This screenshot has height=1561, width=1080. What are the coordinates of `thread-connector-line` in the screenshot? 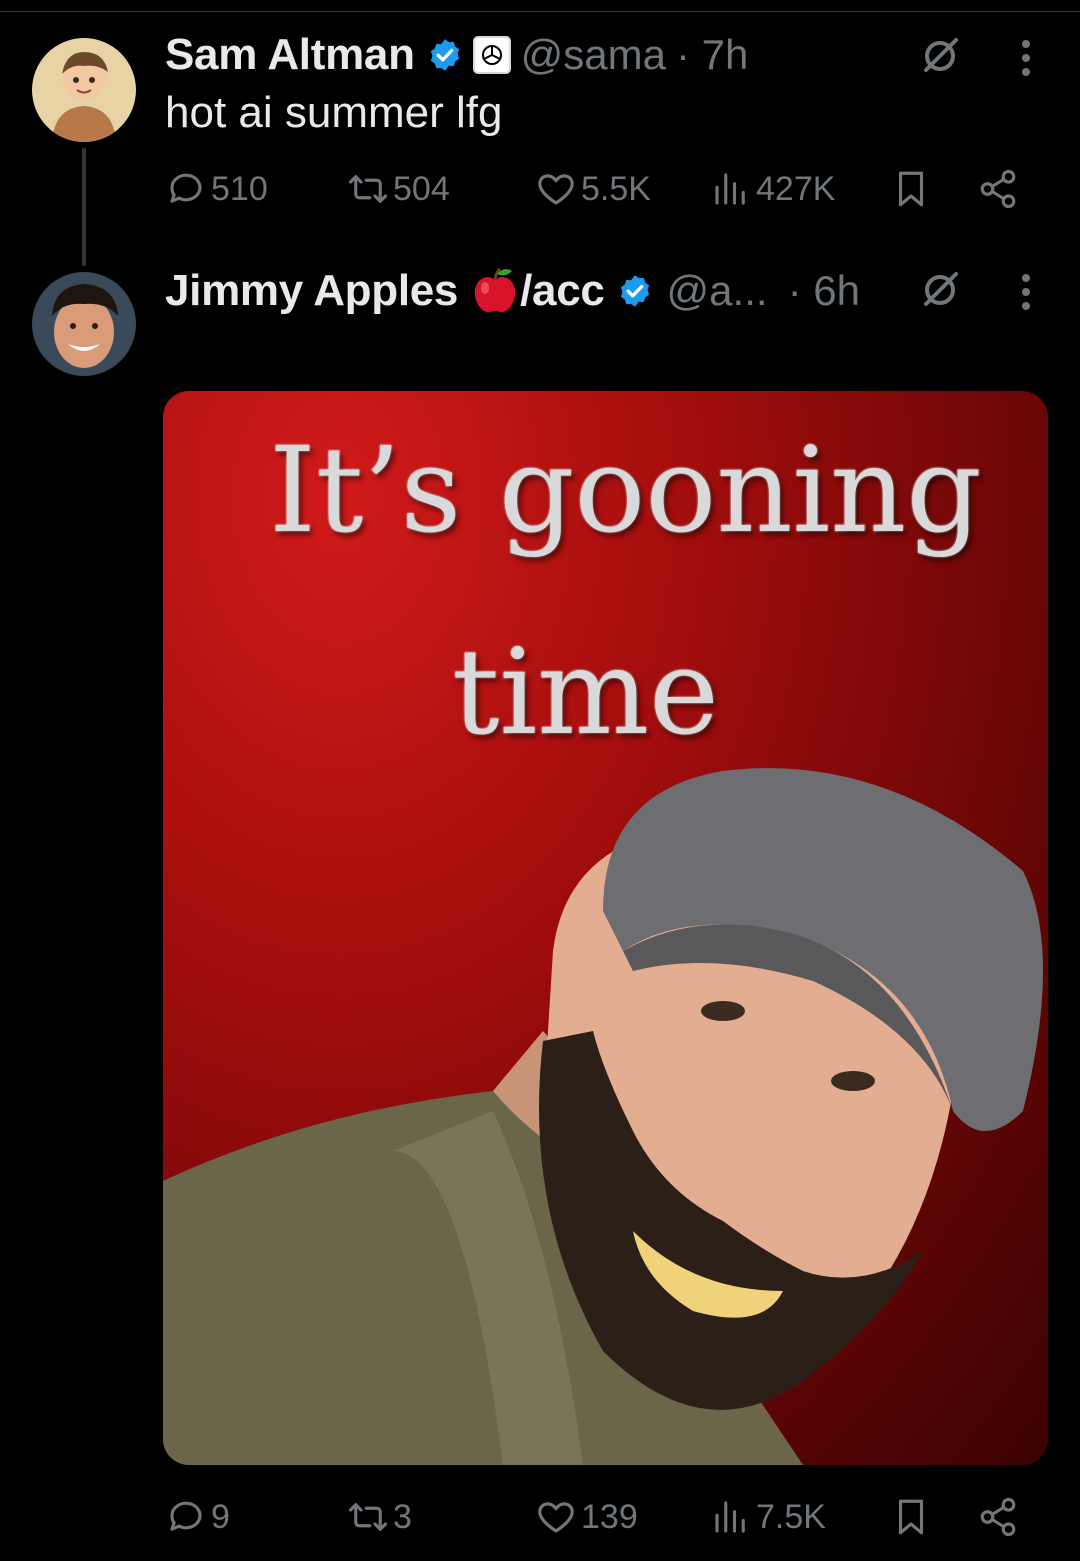 It's located at (84, 207).